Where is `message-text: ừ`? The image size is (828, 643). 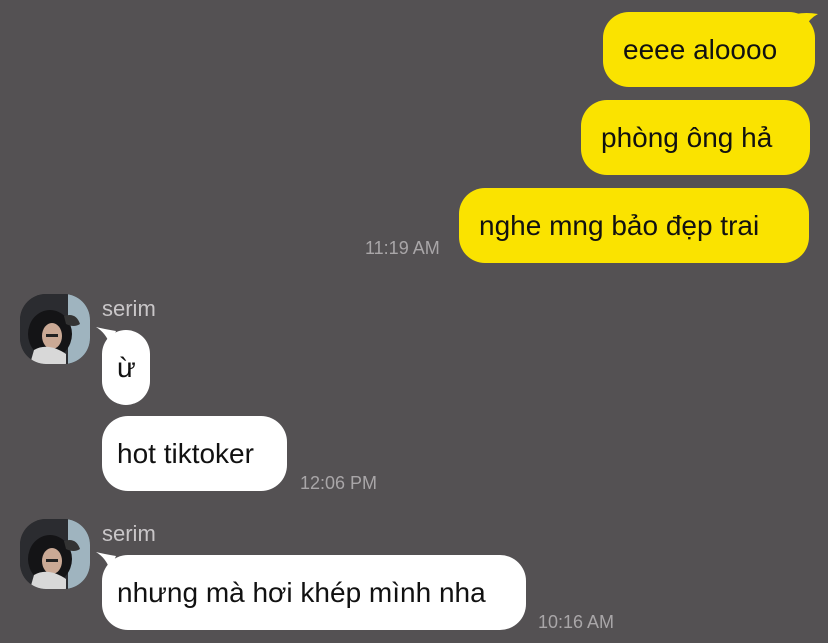
message-text: ừ is located at coordinates (126, 367).